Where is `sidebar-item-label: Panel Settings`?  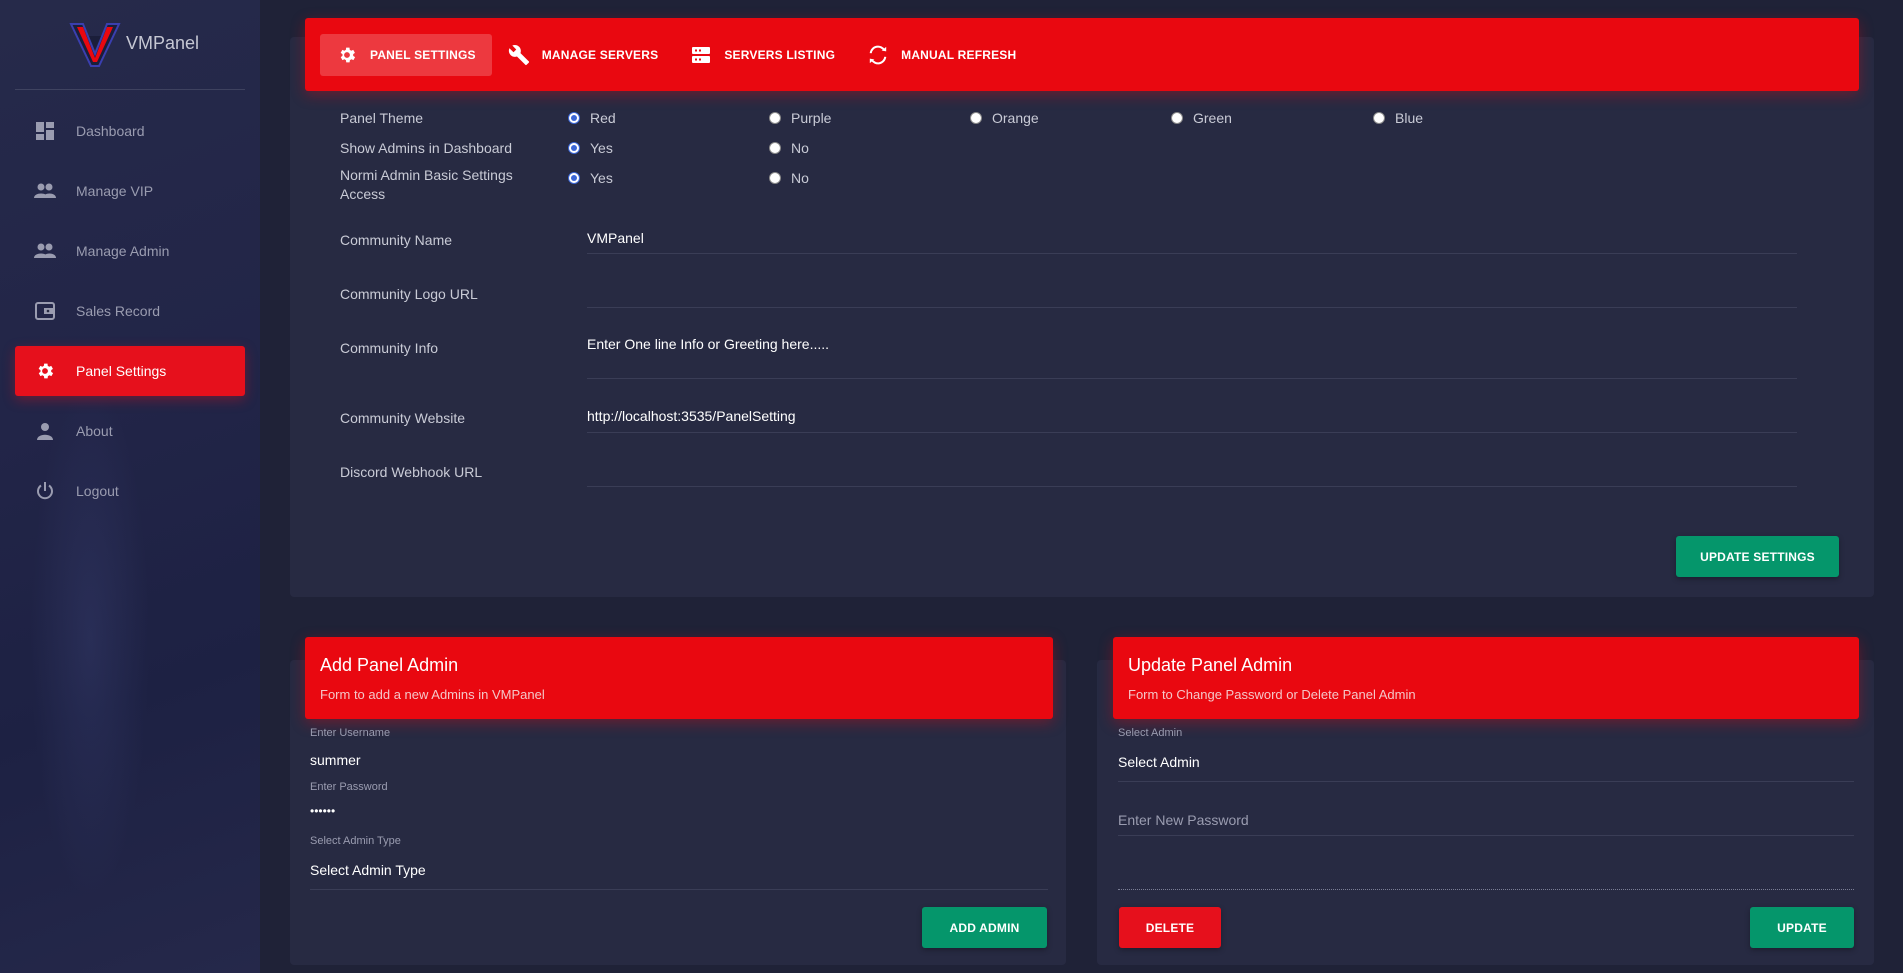
sidebar-item-label: Panel Settings is located at coordinates (121, 371).